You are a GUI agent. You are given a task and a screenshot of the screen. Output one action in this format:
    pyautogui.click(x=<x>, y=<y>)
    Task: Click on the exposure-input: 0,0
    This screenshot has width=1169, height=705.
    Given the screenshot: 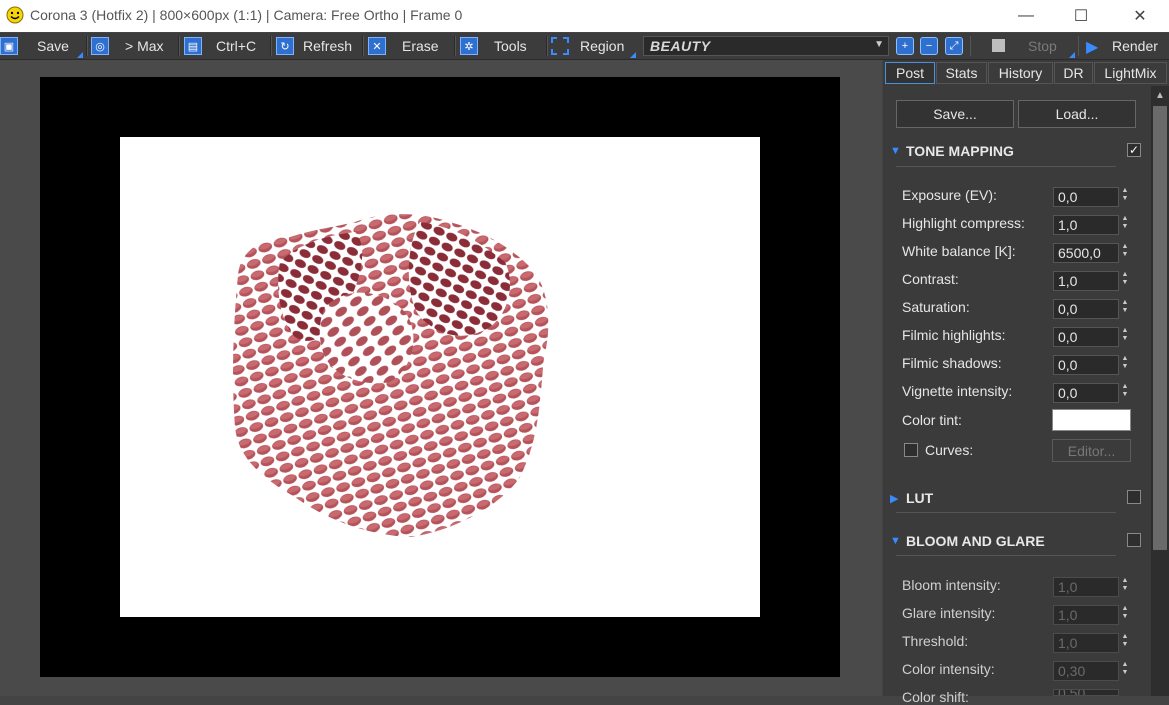 What is the action you would take?
    pyautogui.click(x=1086, y=197)
    